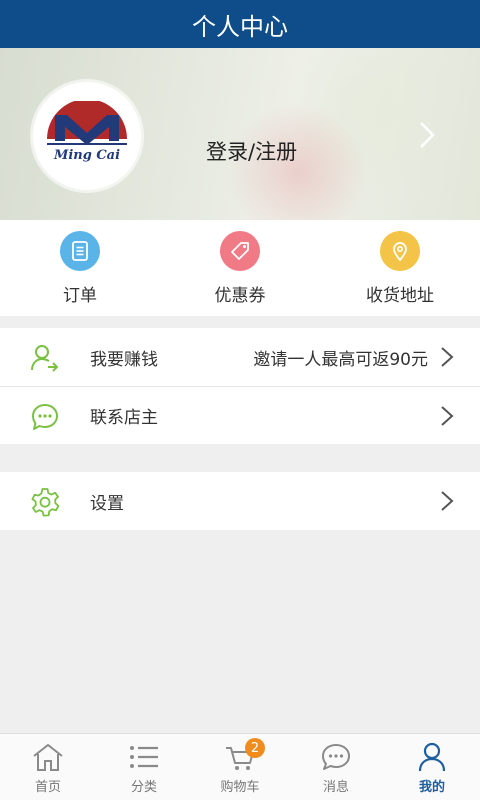 This screenshot has width=480, height=800. What do you see at coordinates (244, 756) in the screenshot?
I see `cart-icon: 2` at bounding box center [244, 756].